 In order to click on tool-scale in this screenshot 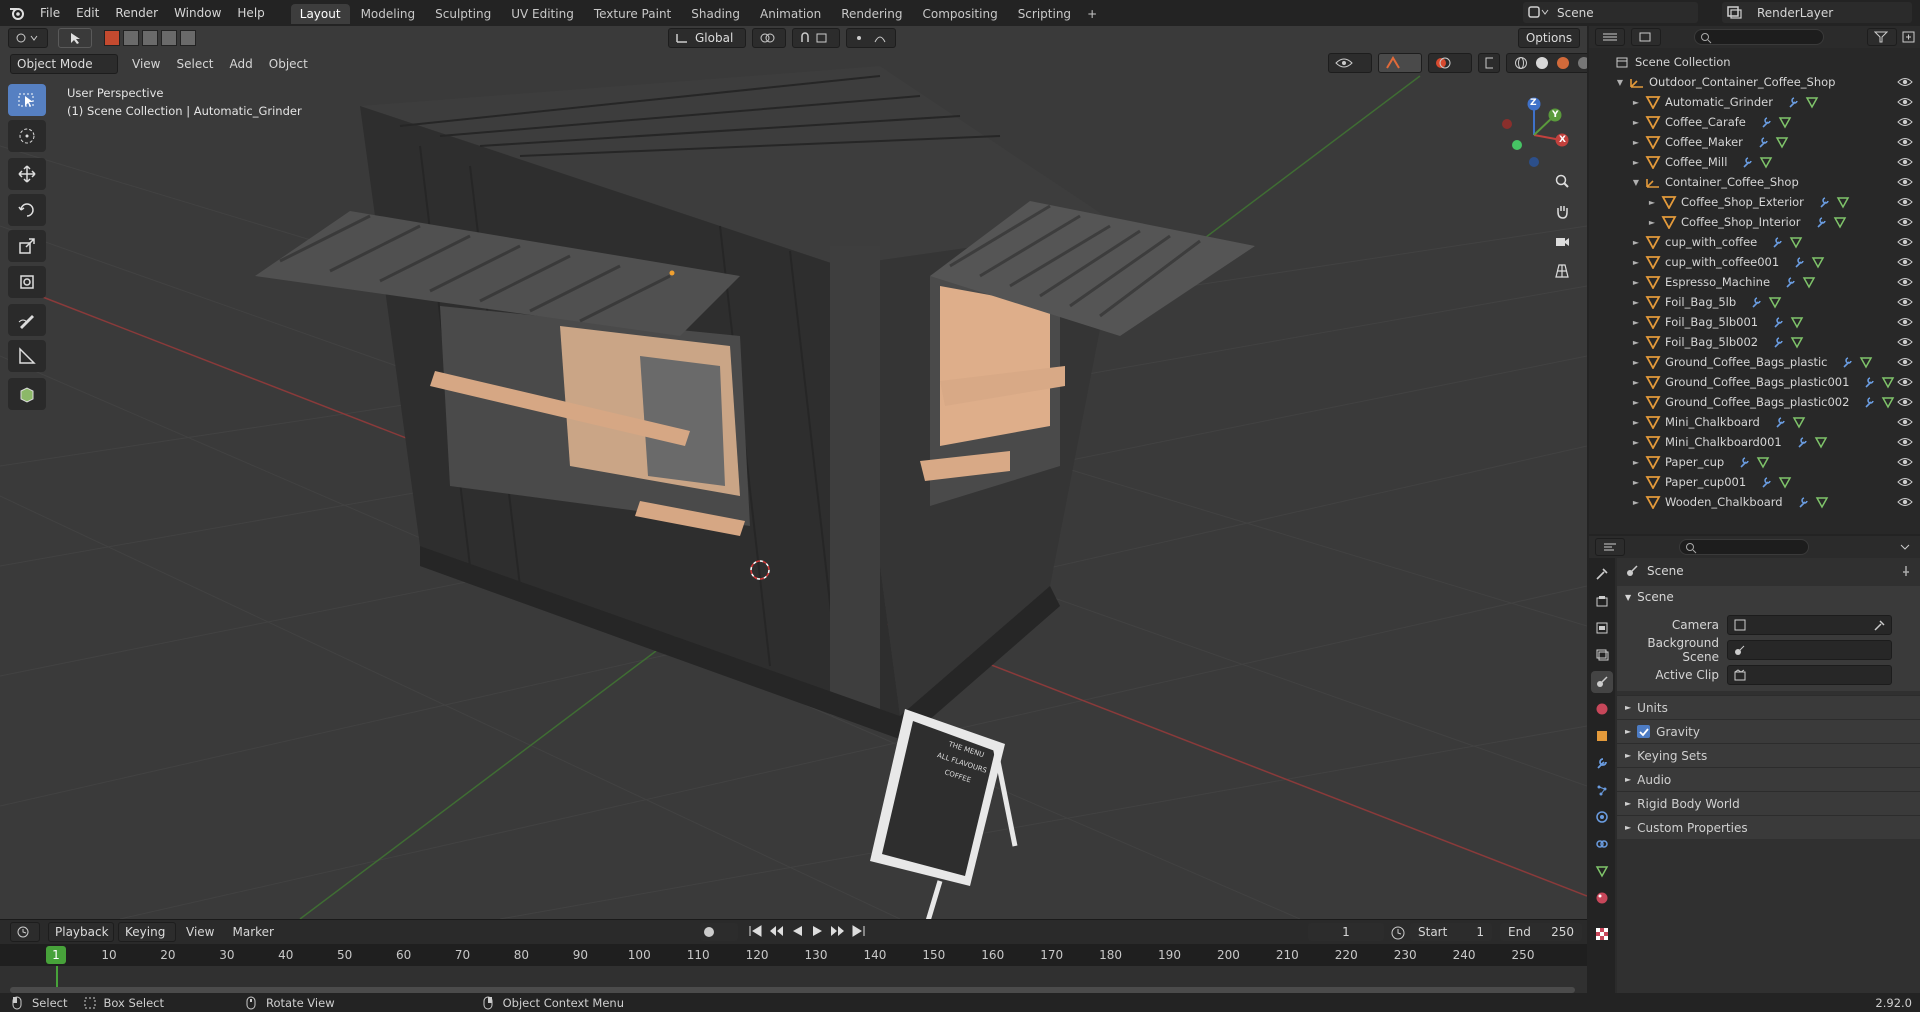, I will do `click(27, 246)`.